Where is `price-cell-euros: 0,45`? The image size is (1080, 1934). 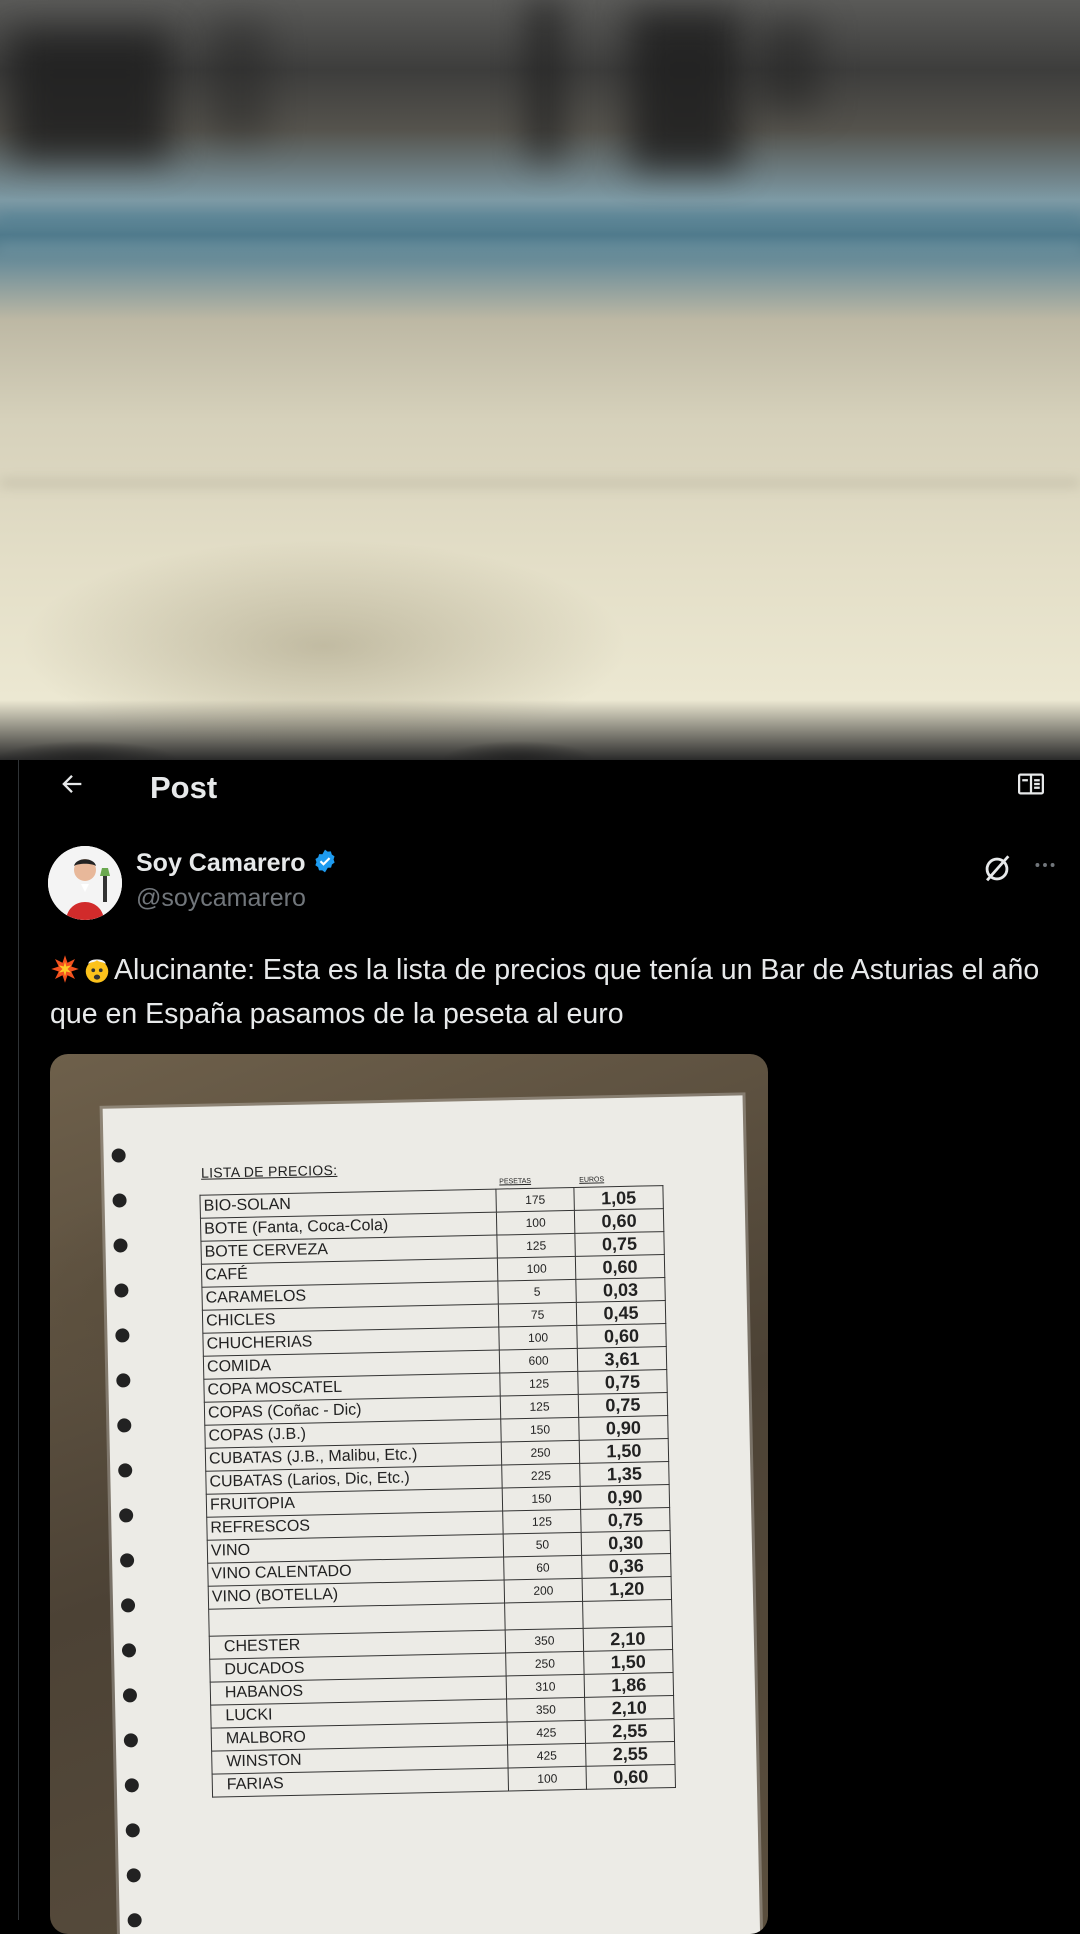 price-cell-euros: 0,45 is located at coordinates (621, 1313).